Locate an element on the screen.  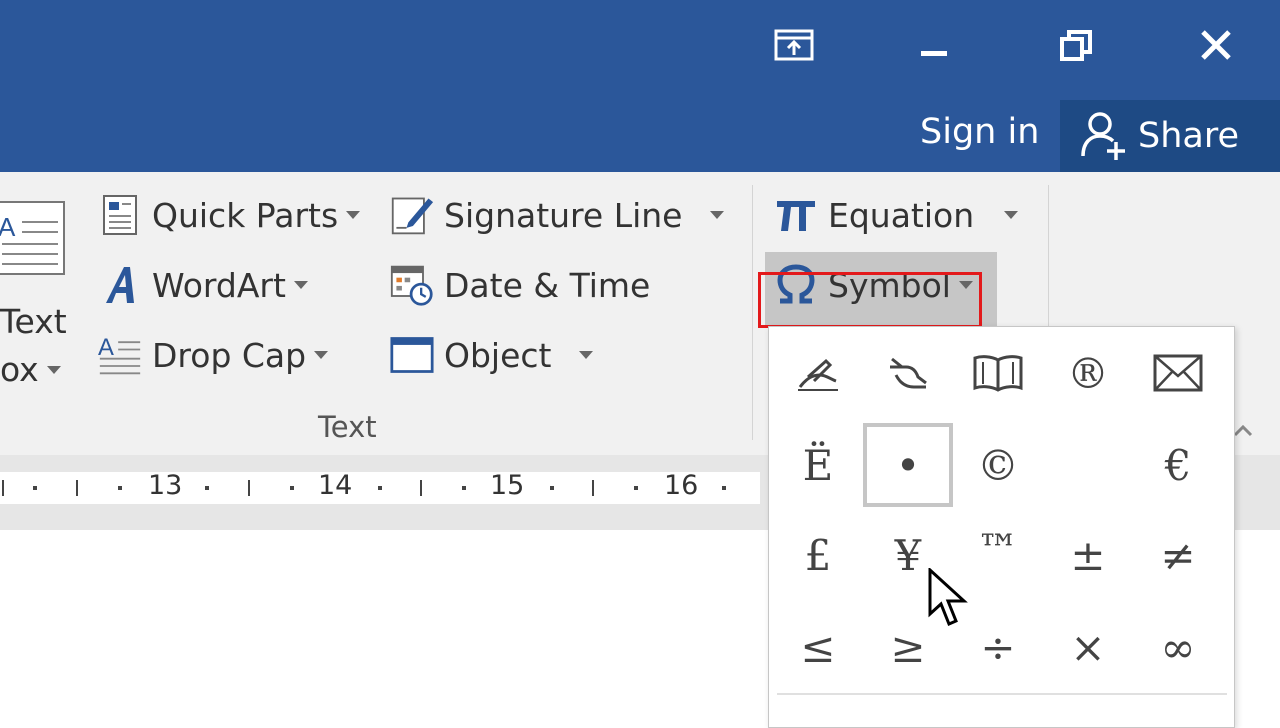
horizontal-ruler: 13 14 15 16 is located at coordinates (380, 487).